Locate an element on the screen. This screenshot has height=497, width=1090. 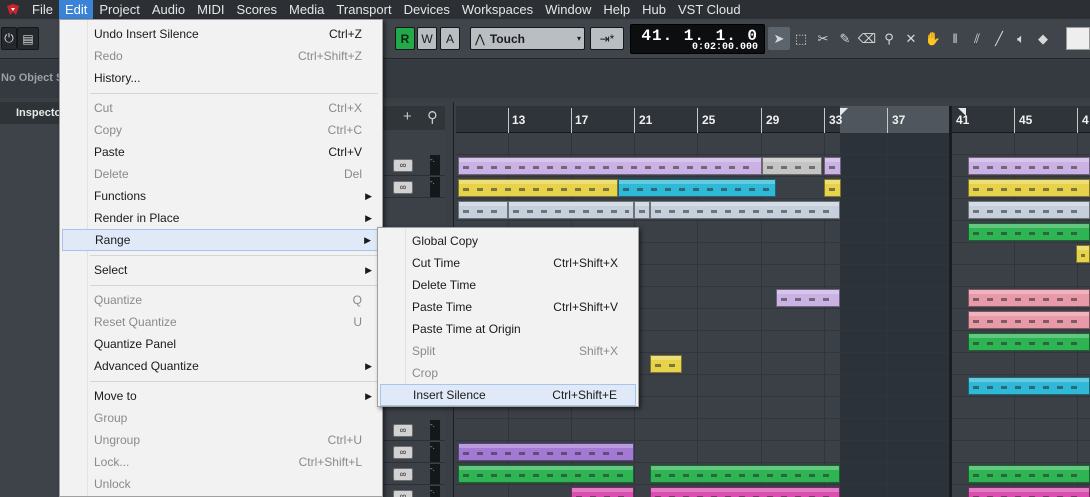
search-icon: ⚲ is located at coordinates (432, 117).